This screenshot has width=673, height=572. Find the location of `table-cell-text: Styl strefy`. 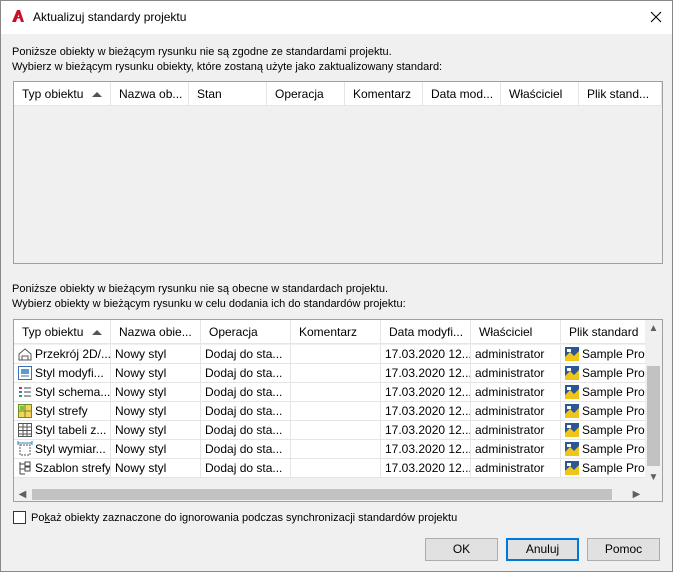

table-cell-text: Styl strefy is located at coordinates (61, 411).